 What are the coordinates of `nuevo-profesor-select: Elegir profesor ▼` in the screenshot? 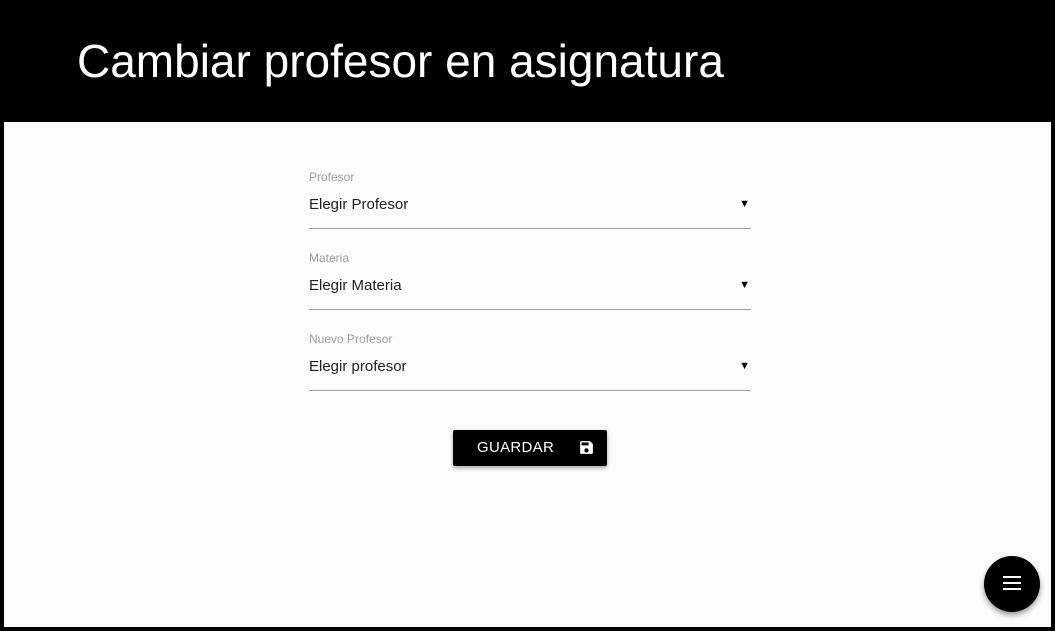 It's located at (530, 371).